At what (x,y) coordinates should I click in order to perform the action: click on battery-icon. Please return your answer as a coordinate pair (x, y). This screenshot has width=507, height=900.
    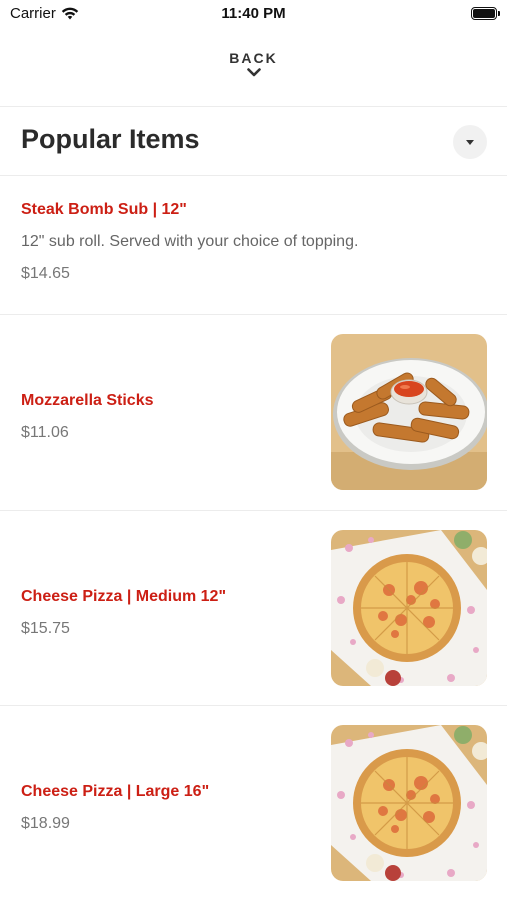
    Looking at the image, I should click on (485, 13).